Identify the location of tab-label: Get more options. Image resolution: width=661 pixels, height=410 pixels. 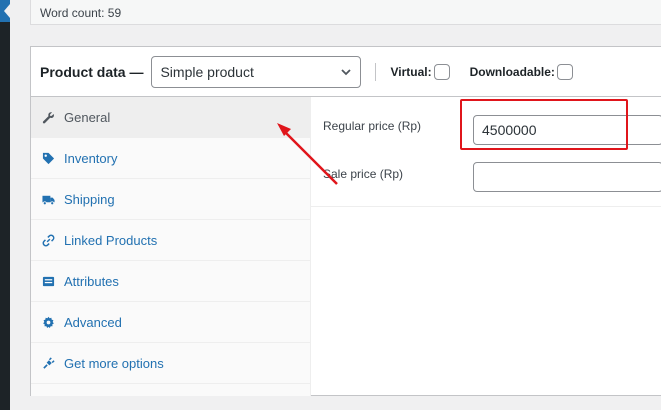
(114, 363).